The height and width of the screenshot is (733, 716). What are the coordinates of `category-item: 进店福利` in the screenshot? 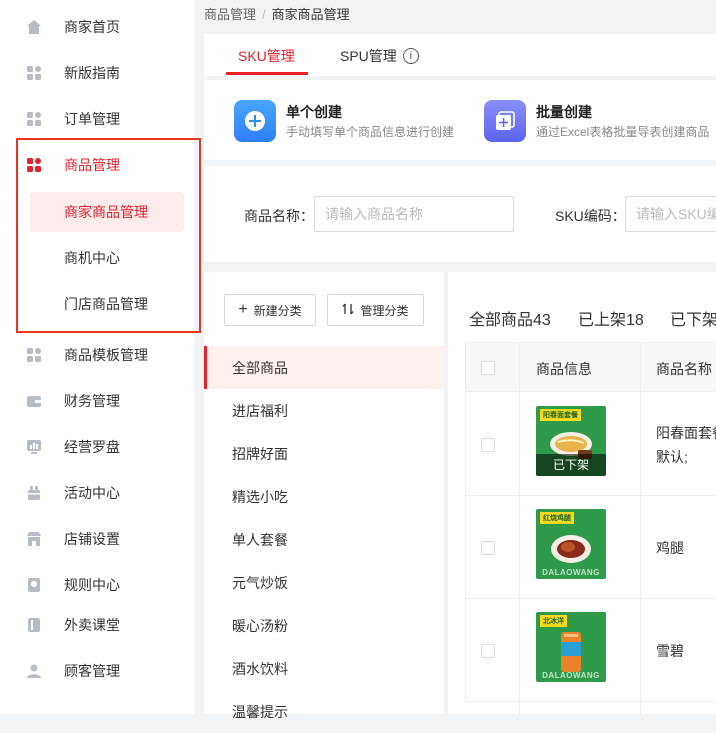 It's located at (324, 410).